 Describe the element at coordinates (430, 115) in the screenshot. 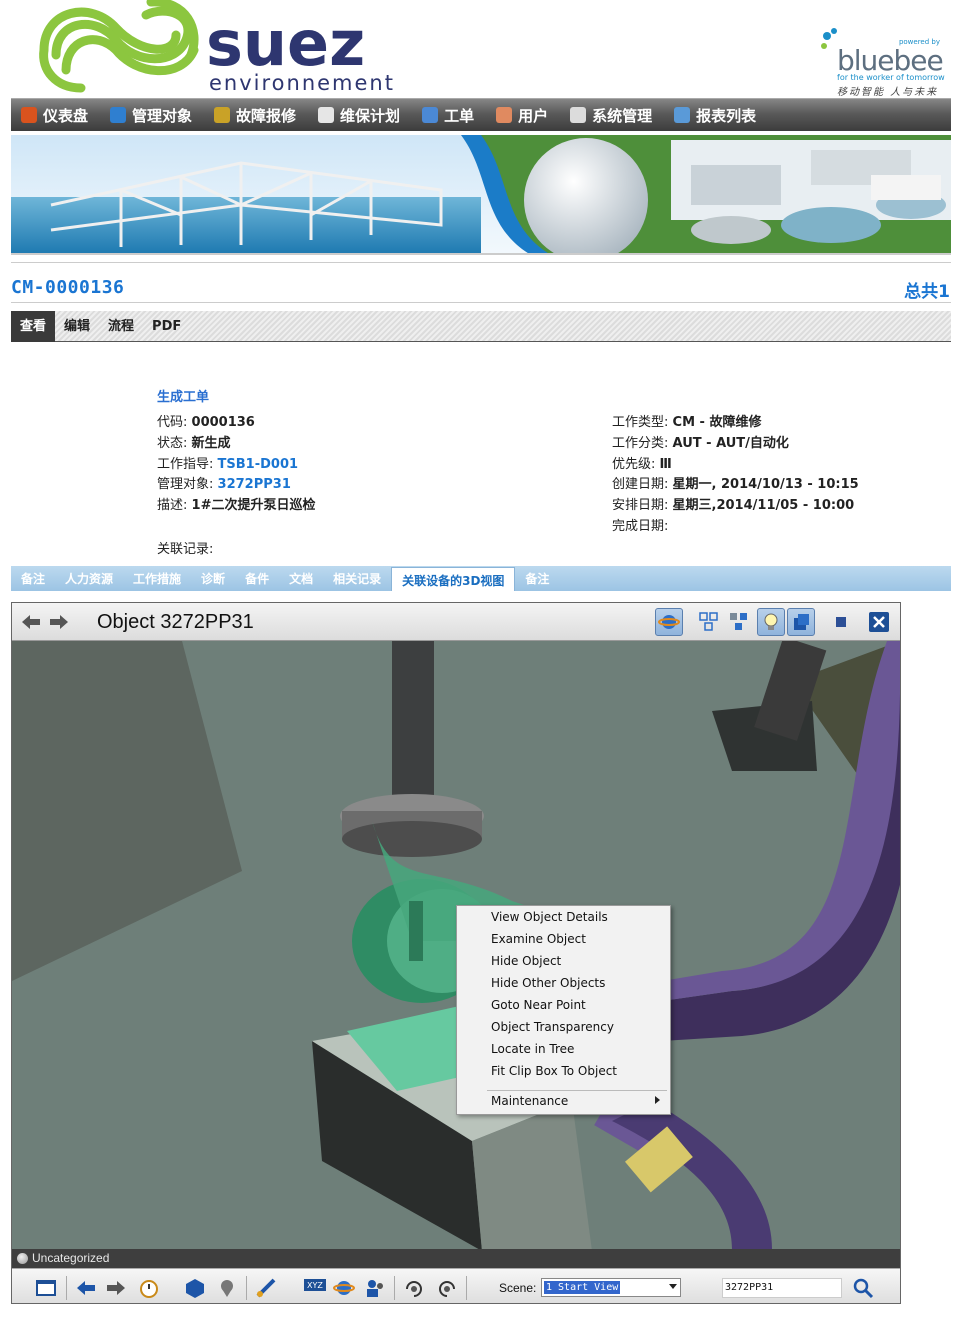

I see `workorder-icon` at that location.